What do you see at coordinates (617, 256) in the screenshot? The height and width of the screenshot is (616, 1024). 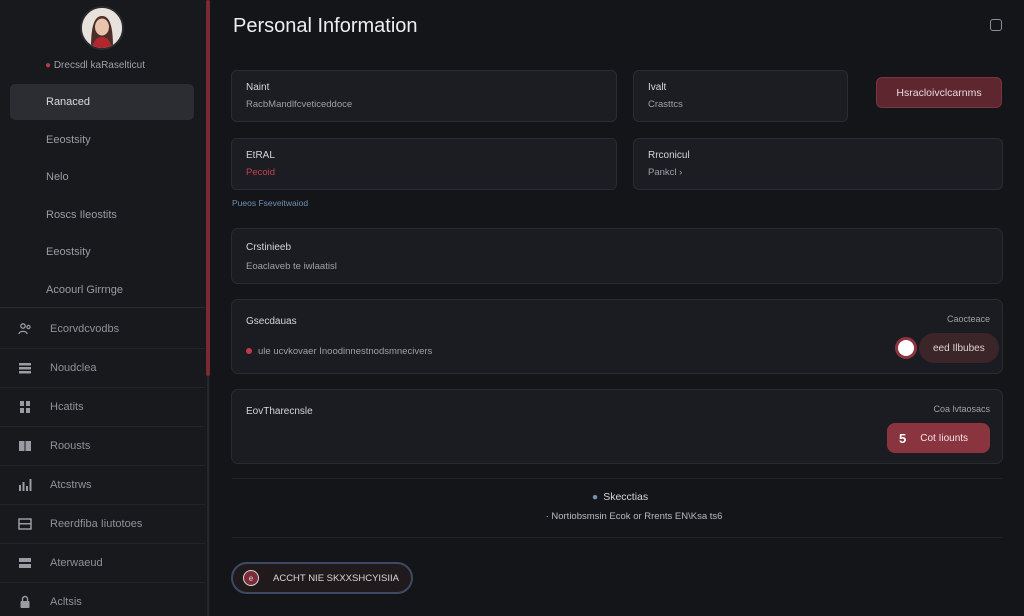 I see `info-card: Crstinieeb Eoaclaveb te iwlaatisl` at bounding box center [617, 256].